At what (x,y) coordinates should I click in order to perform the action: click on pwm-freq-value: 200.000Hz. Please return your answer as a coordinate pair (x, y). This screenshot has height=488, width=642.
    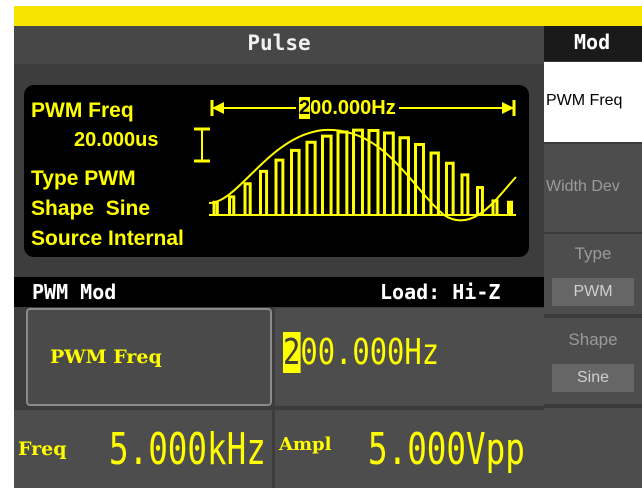
    Looking at the image, I should click on (361, 352).